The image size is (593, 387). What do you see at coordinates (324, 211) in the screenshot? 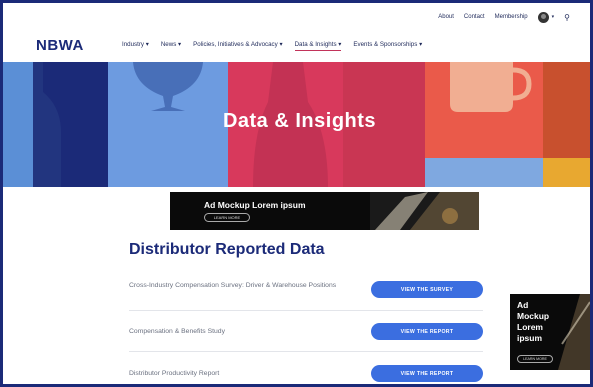
I see `ad-banner: Ad Mockup Lorem ipsum LEARN MORE` at bounding box center [324, 211].